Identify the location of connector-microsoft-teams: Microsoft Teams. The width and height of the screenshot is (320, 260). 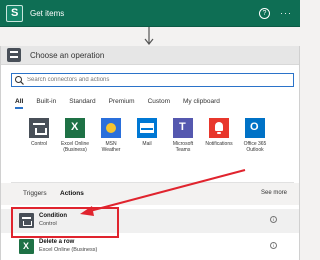
(183, 135).